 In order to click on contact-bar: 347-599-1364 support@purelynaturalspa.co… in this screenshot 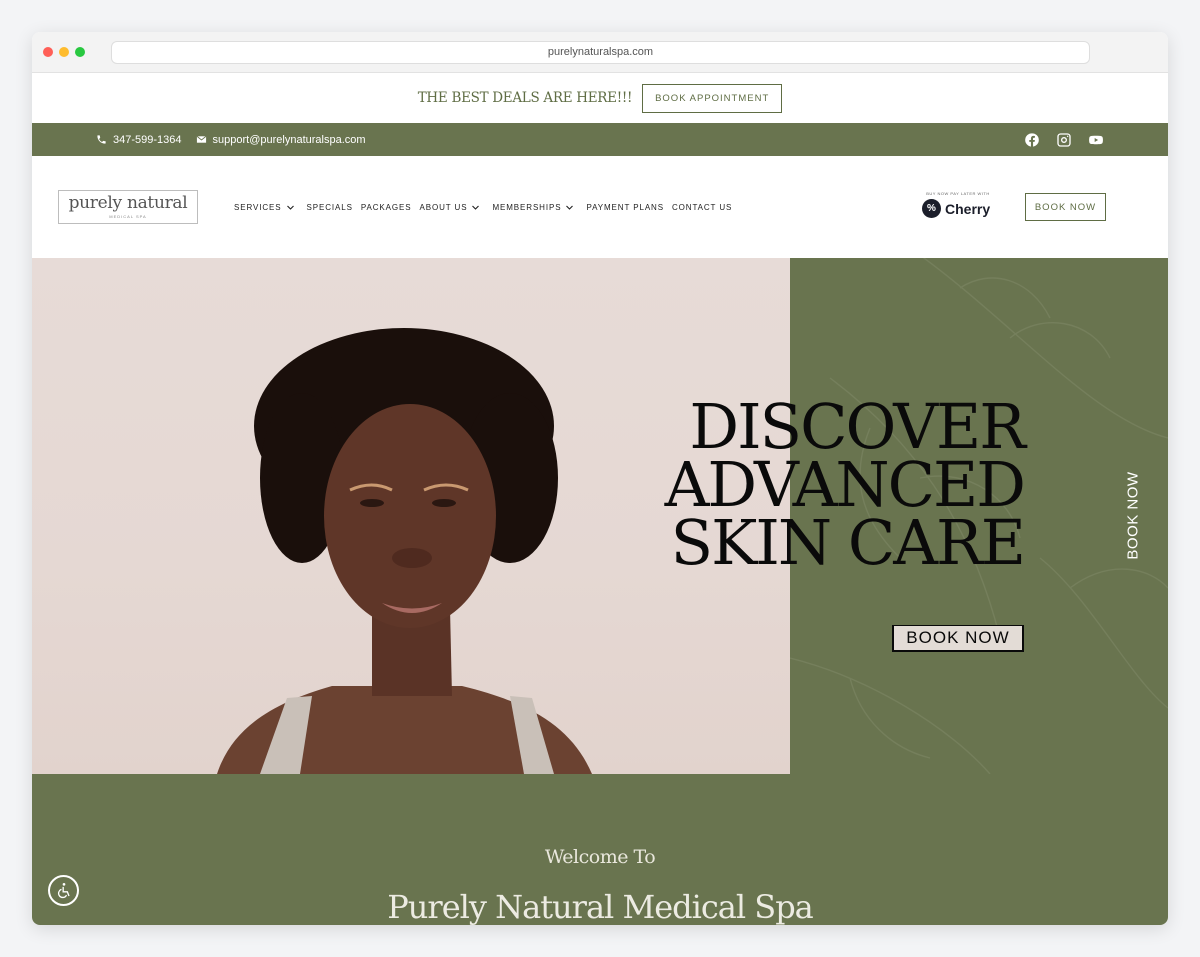, I will do `click(600, 139)`.